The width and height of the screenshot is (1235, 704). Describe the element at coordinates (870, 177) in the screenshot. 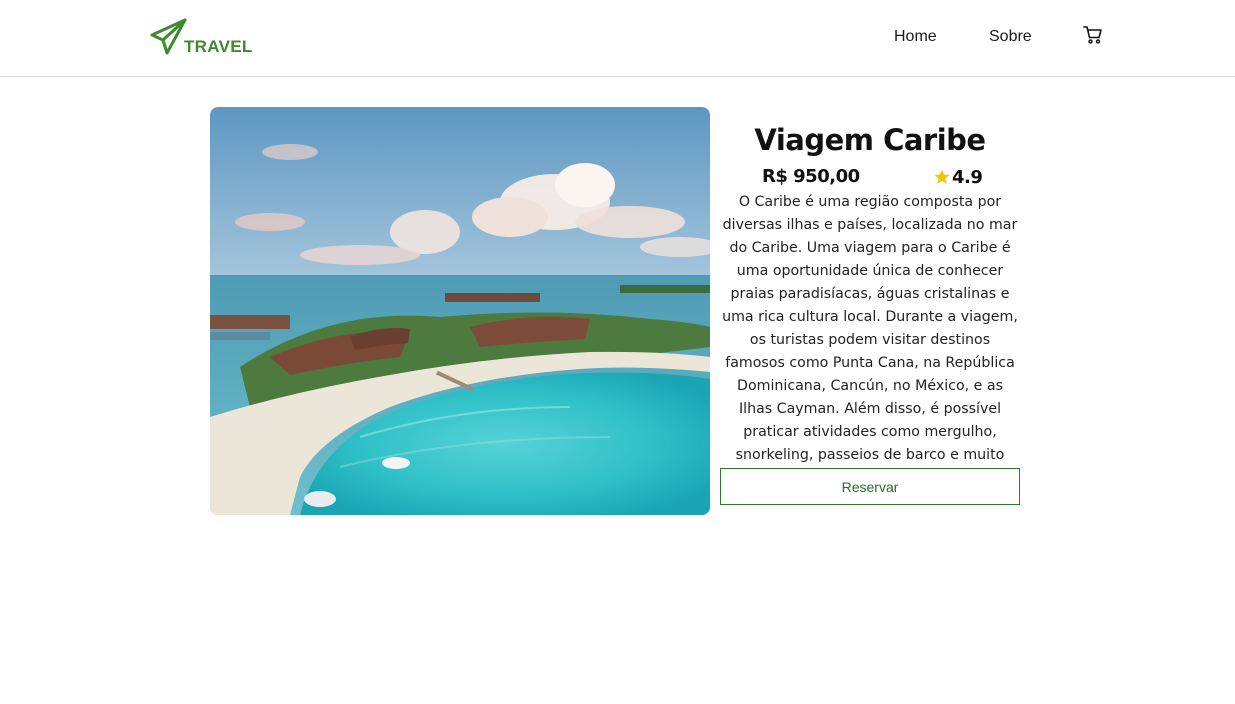

I see `price-rating-row: R$ 950,00 4.9` at that location.